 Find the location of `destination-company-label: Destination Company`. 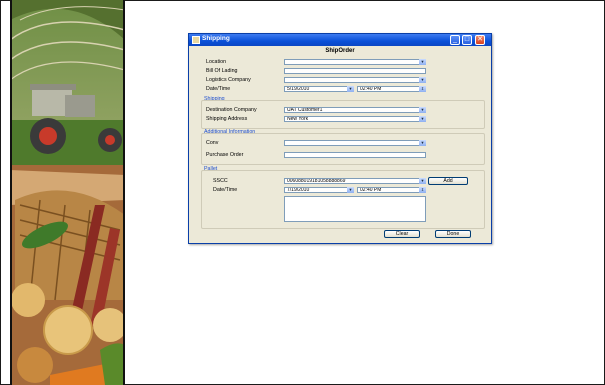

destination-company-label: Destination Company is located at coordinates (231, 110).